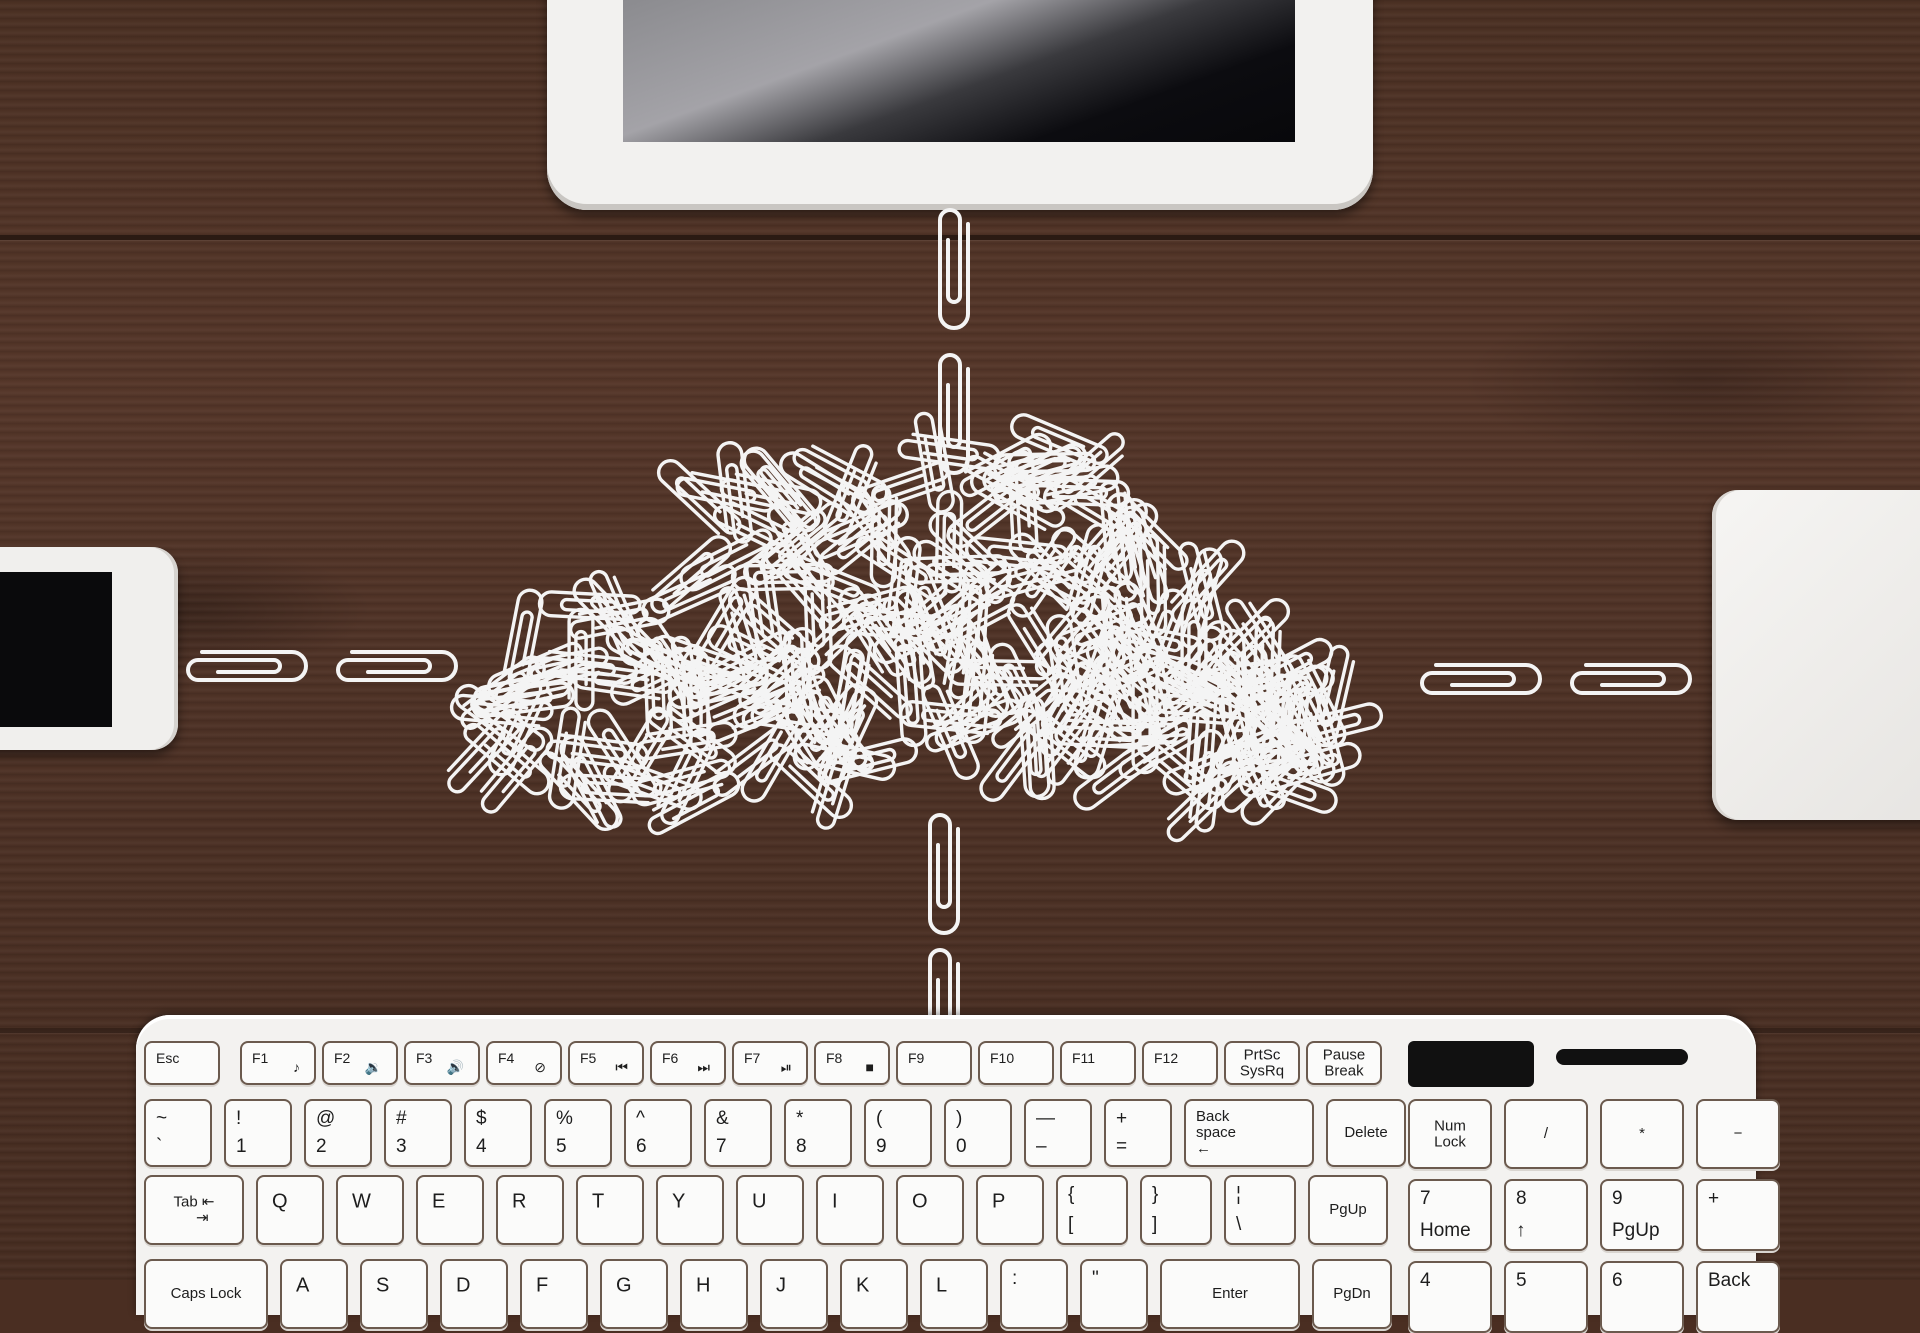 The image size is (1920, 1333). What do you see at coordinates (1450, 1215) in the screenshot?
I see `numpad-key: 7 Home` at bounding box center [1450, 1215].